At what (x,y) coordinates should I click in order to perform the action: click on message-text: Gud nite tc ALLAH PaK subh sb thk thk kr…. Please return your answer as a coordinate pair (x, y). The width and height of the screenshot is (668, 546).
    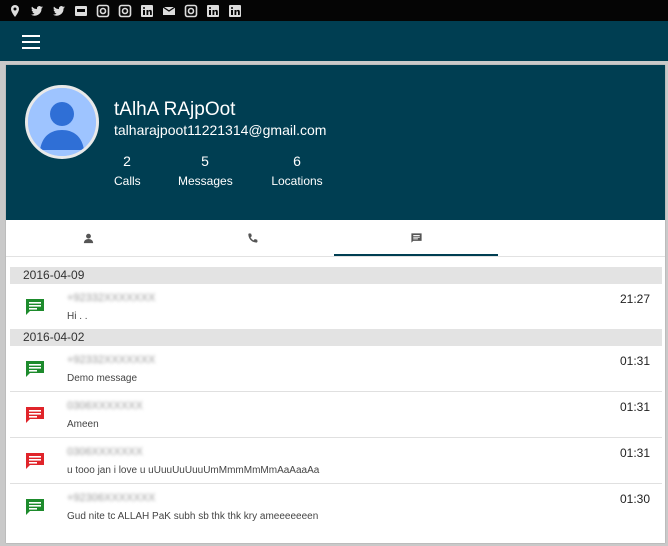
    Looking at the image, I should click on (193, 516).